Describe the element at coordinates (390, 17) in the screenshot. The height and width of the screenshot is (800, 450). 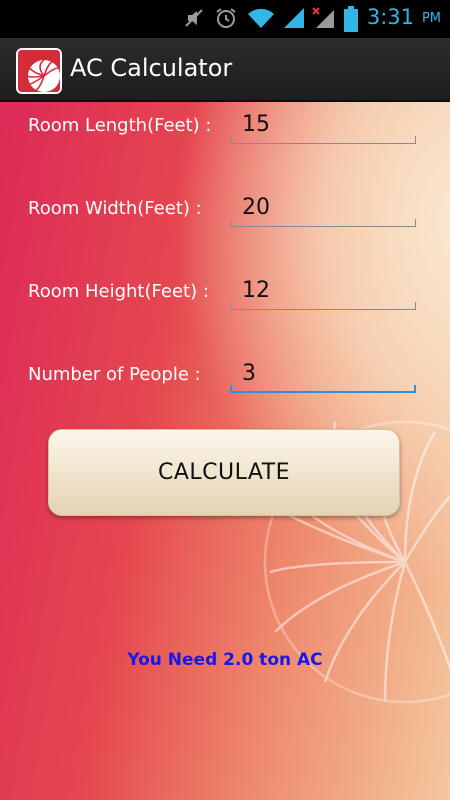
I see `status-time: 3:31` at that location.